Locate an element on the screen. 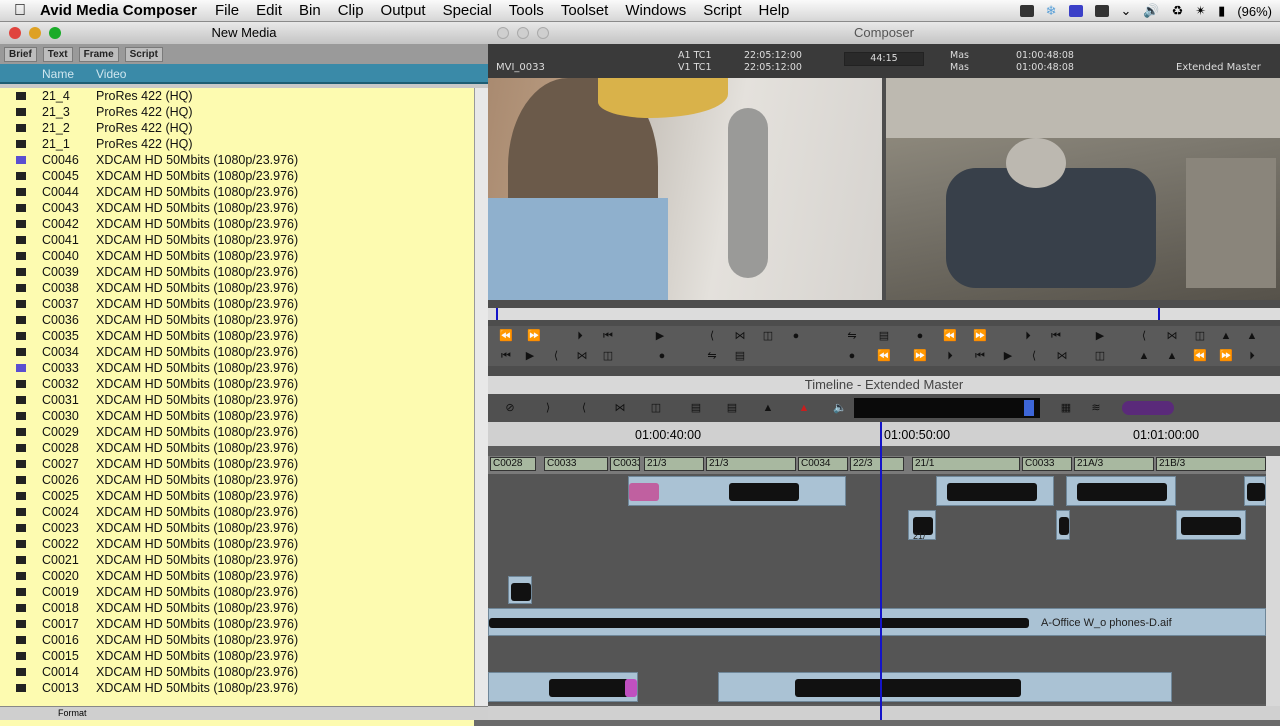 This screenshot has height=726, width=1280. clip-name: C0017 is located at coordinates (60, 624).